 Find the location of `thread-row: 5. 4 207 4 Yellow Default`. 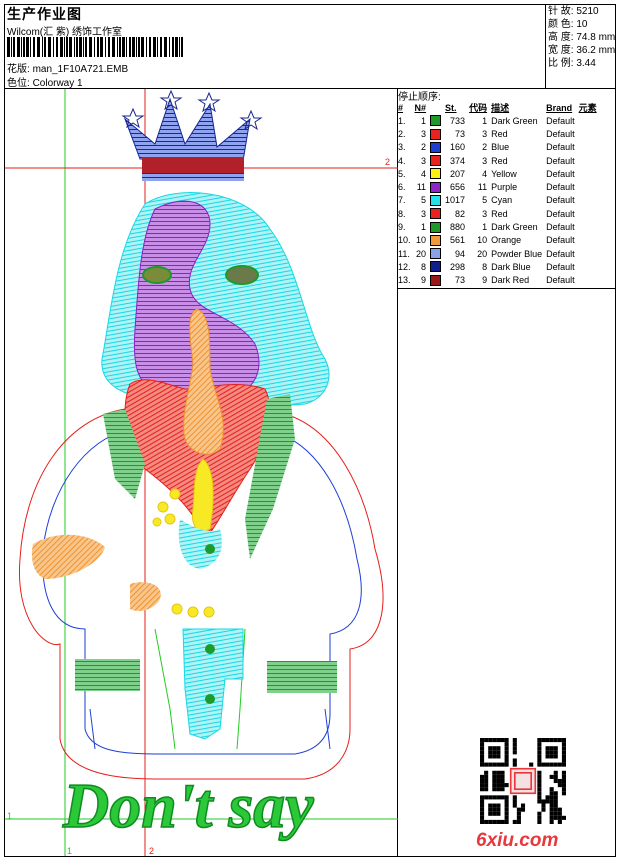

thread-row: 5. 4 207 4 Yellow Default is located at coordinates (497, 173).